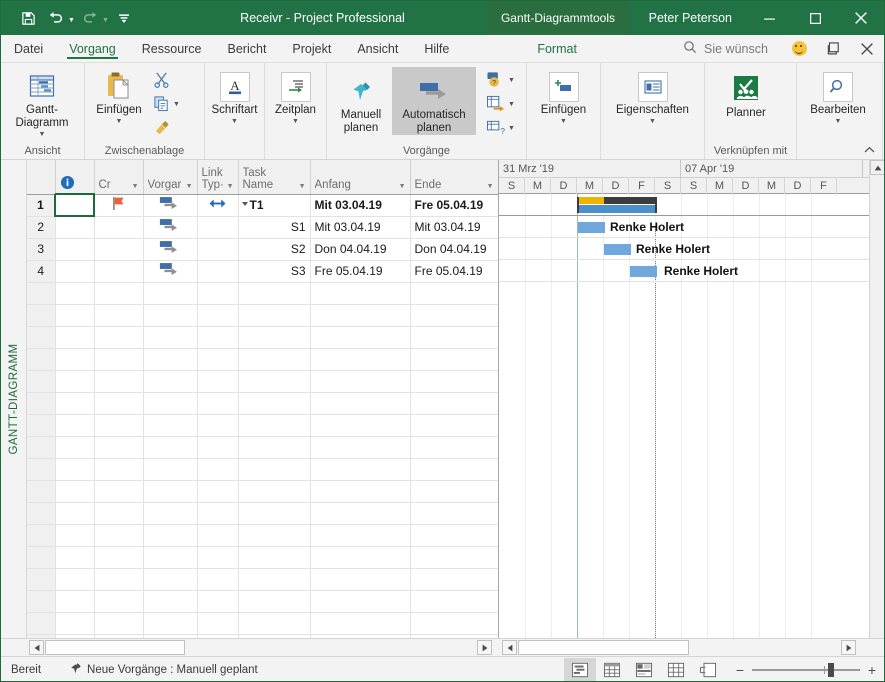 The image size is (885, 682). What do you see at coordinates (877, 167) in the screenshot?
I see `scroll-up-arrow-icon` at bounding box center [877, 167].